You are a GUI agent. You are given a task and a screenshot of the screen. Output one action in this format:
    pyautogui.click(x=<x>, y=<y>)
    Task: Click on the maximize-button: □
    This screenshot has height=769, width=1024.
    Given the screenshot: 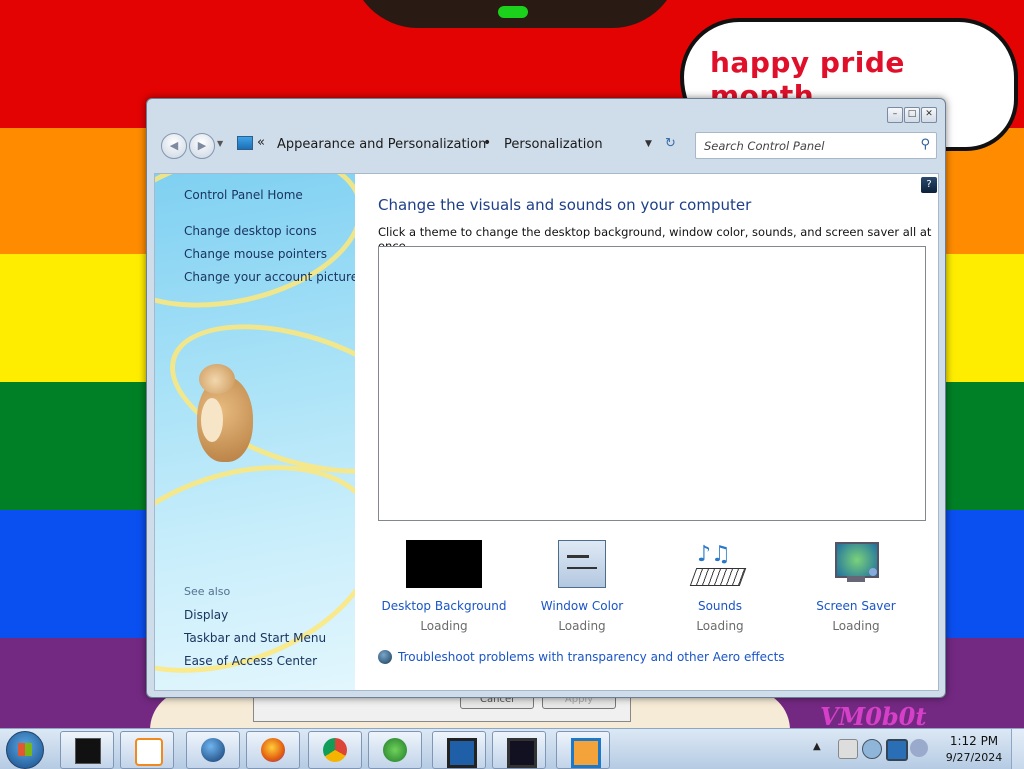 What is the action you would take?
    pyautogui.click(x=912, y=115)
    